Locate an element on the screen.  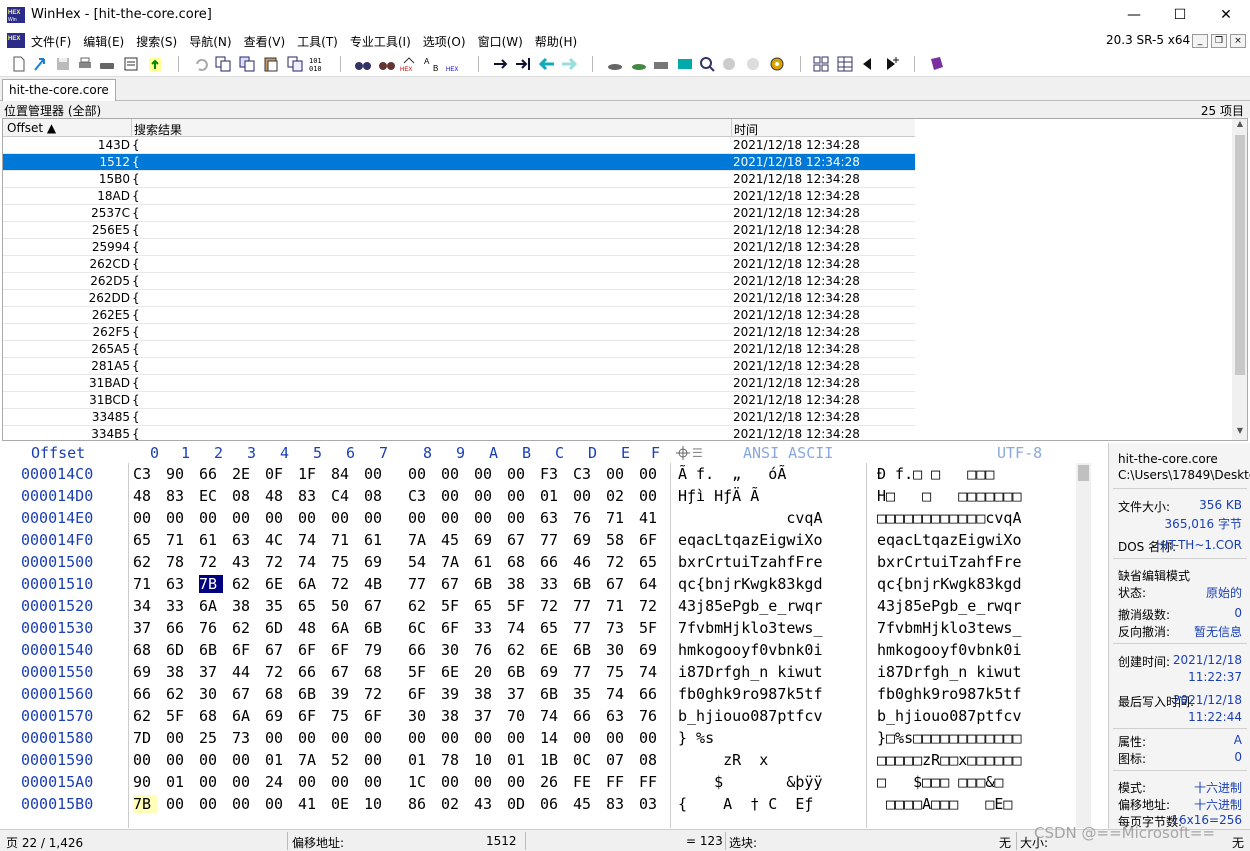
binary-icon: 101010 is located at coordinates (317, 64).